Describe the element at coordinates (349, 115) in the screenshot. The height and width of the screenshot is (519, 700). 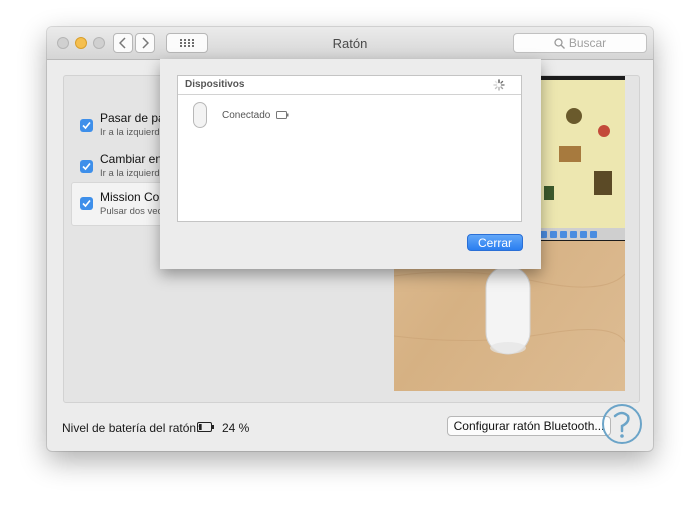
I see `device-row: Conectado` at that location.